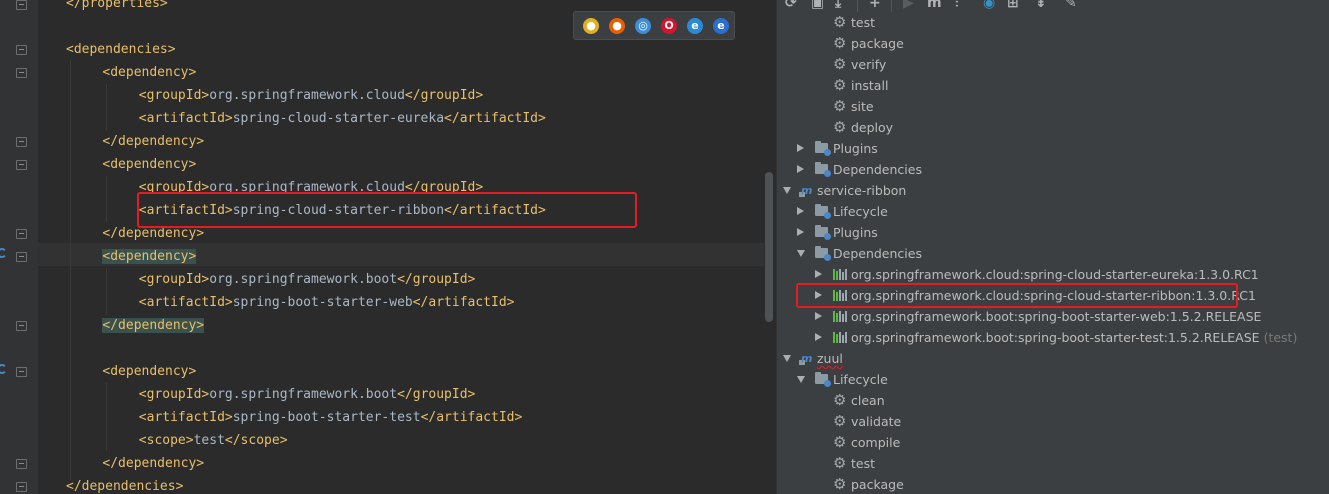 This screenshot has width=1329, height=494. What do you see at coordinates (989, 5) in the screenshot?
I see `skip-tests-icon: ◉` at bounding box center [989, 5].